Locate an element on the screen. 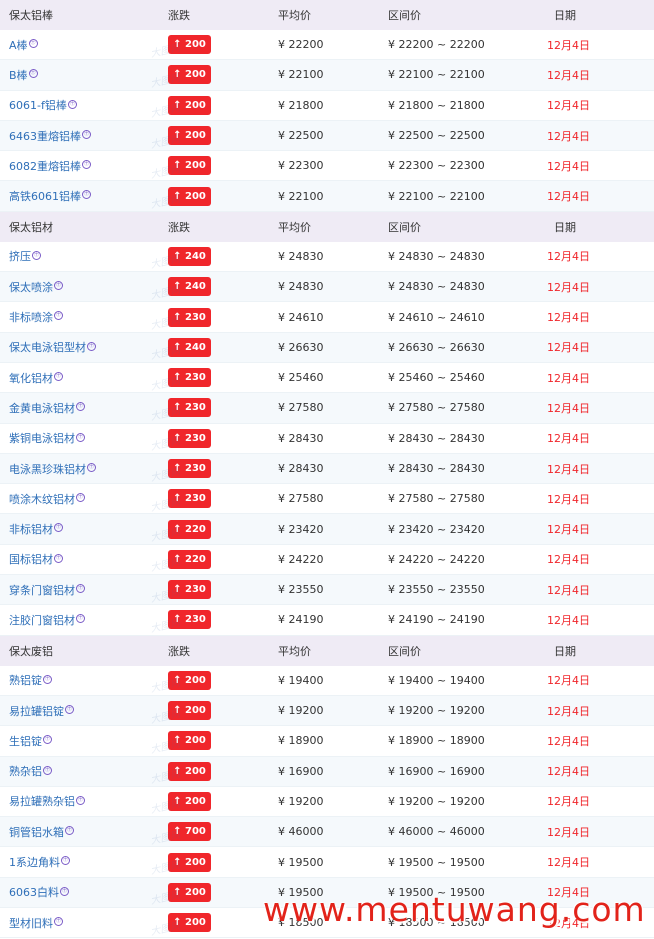  product-name-cell: 非标喷涂㊉ 大图网 is located at coordinates (90, 320).